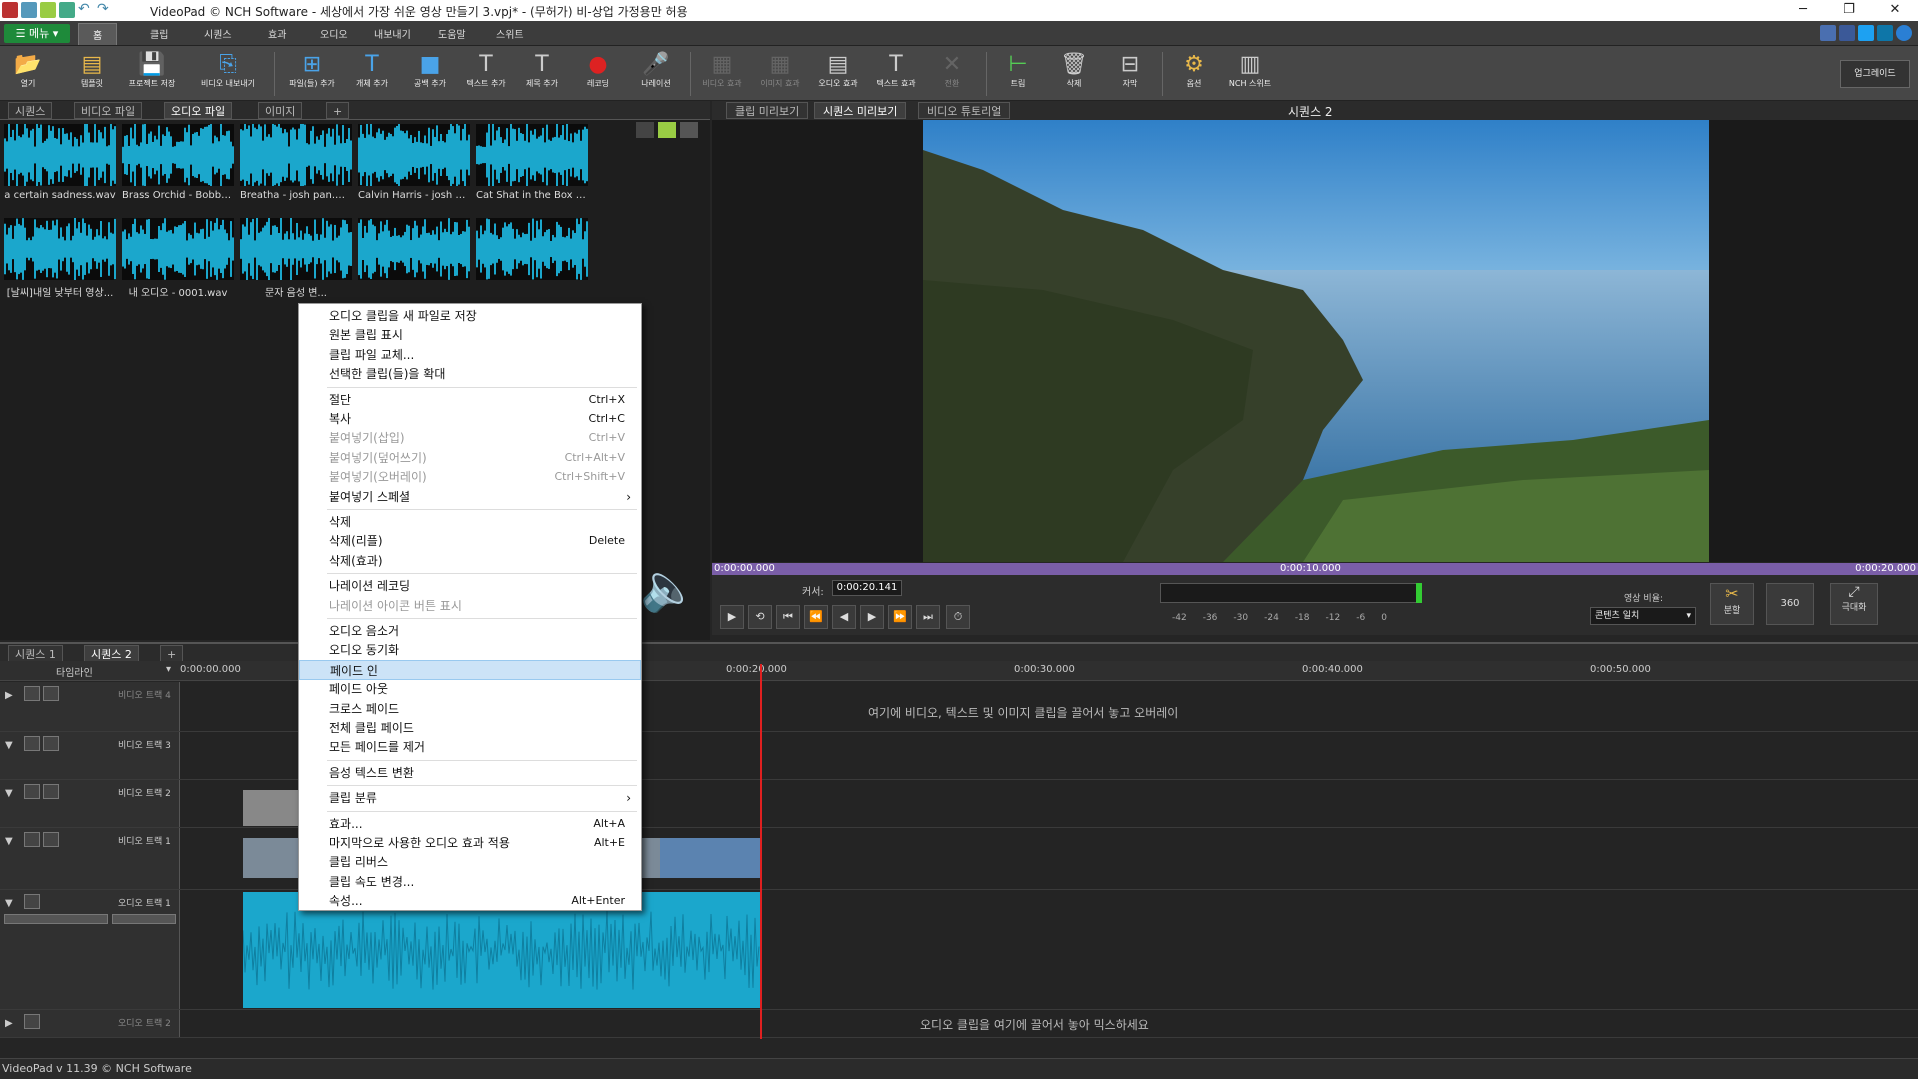  Describe the element at coordinates (1643, 616) in the screenshot. I see `aspect-select: 콘텐츠 일치 ▾` at that location.